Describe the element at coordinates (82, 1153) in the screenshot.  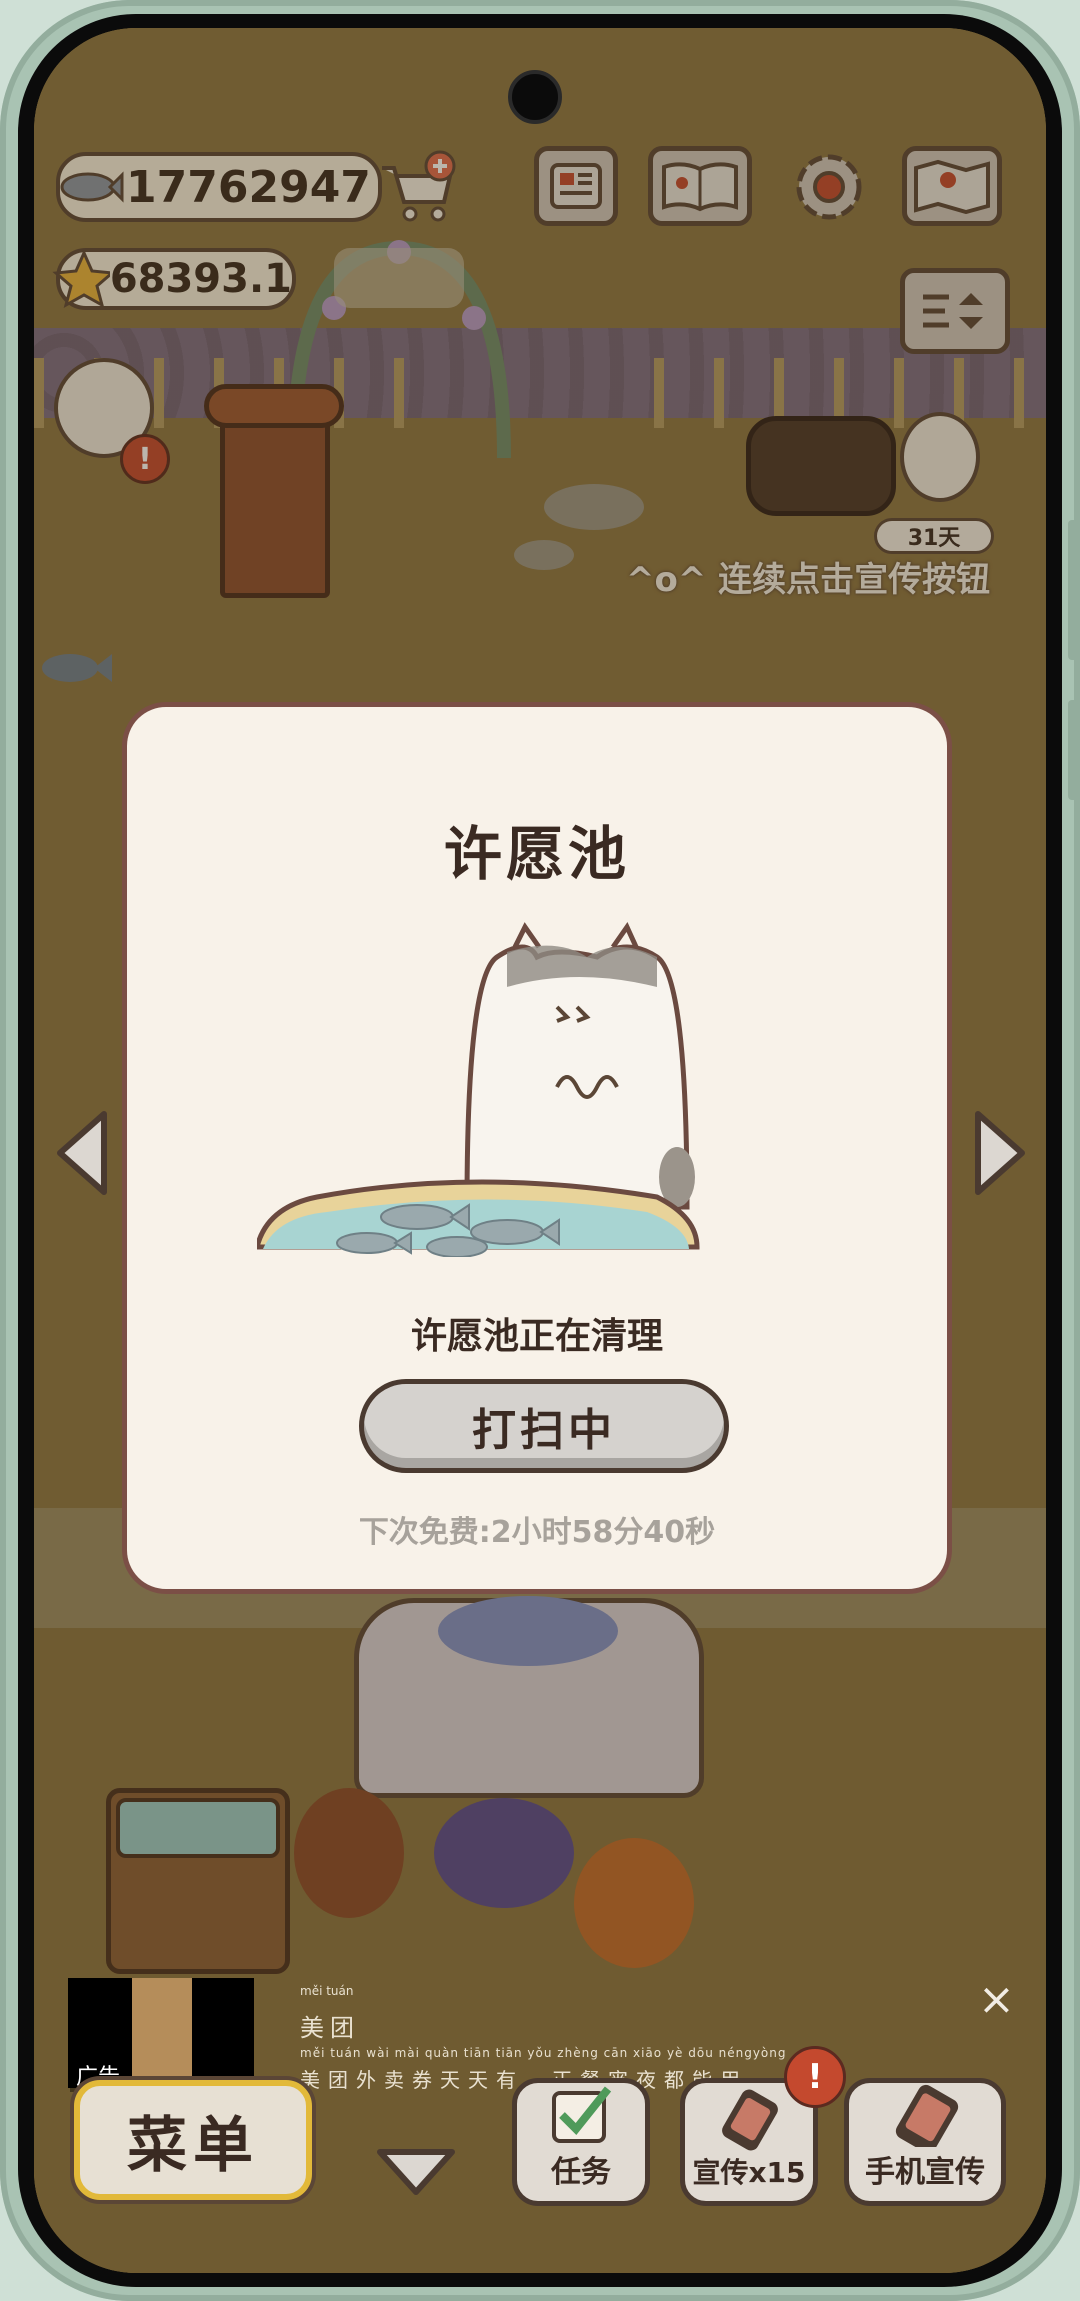
I see `left-arrow-icon` at that location.